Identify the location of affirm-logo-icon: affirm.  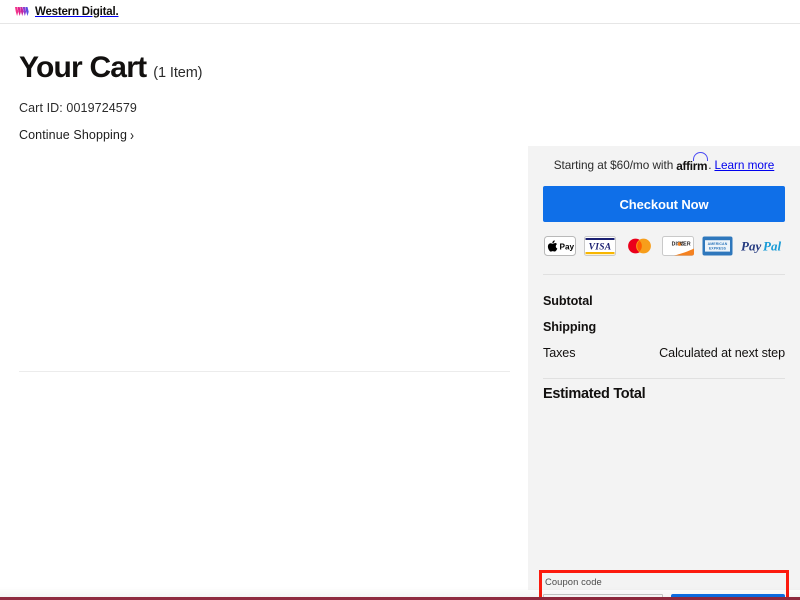
(692, 162).